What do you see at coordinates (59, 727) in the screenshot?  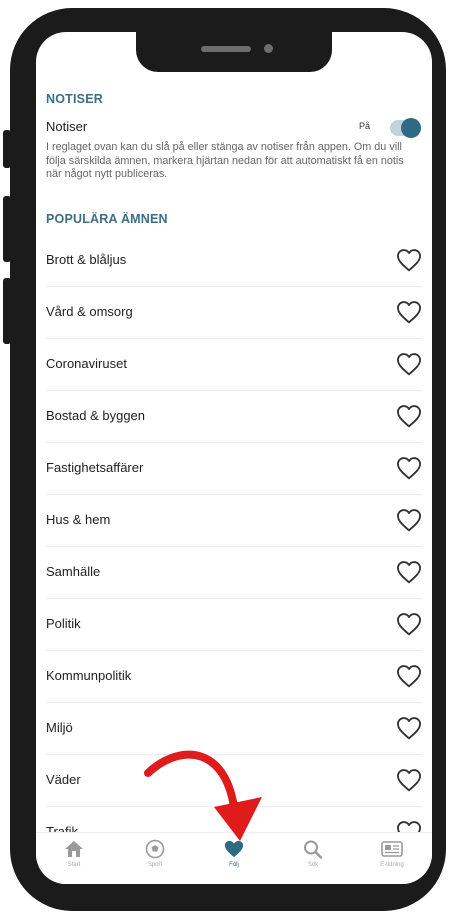 I see `topic-label: Miljö` at bounding box center [59, 727].